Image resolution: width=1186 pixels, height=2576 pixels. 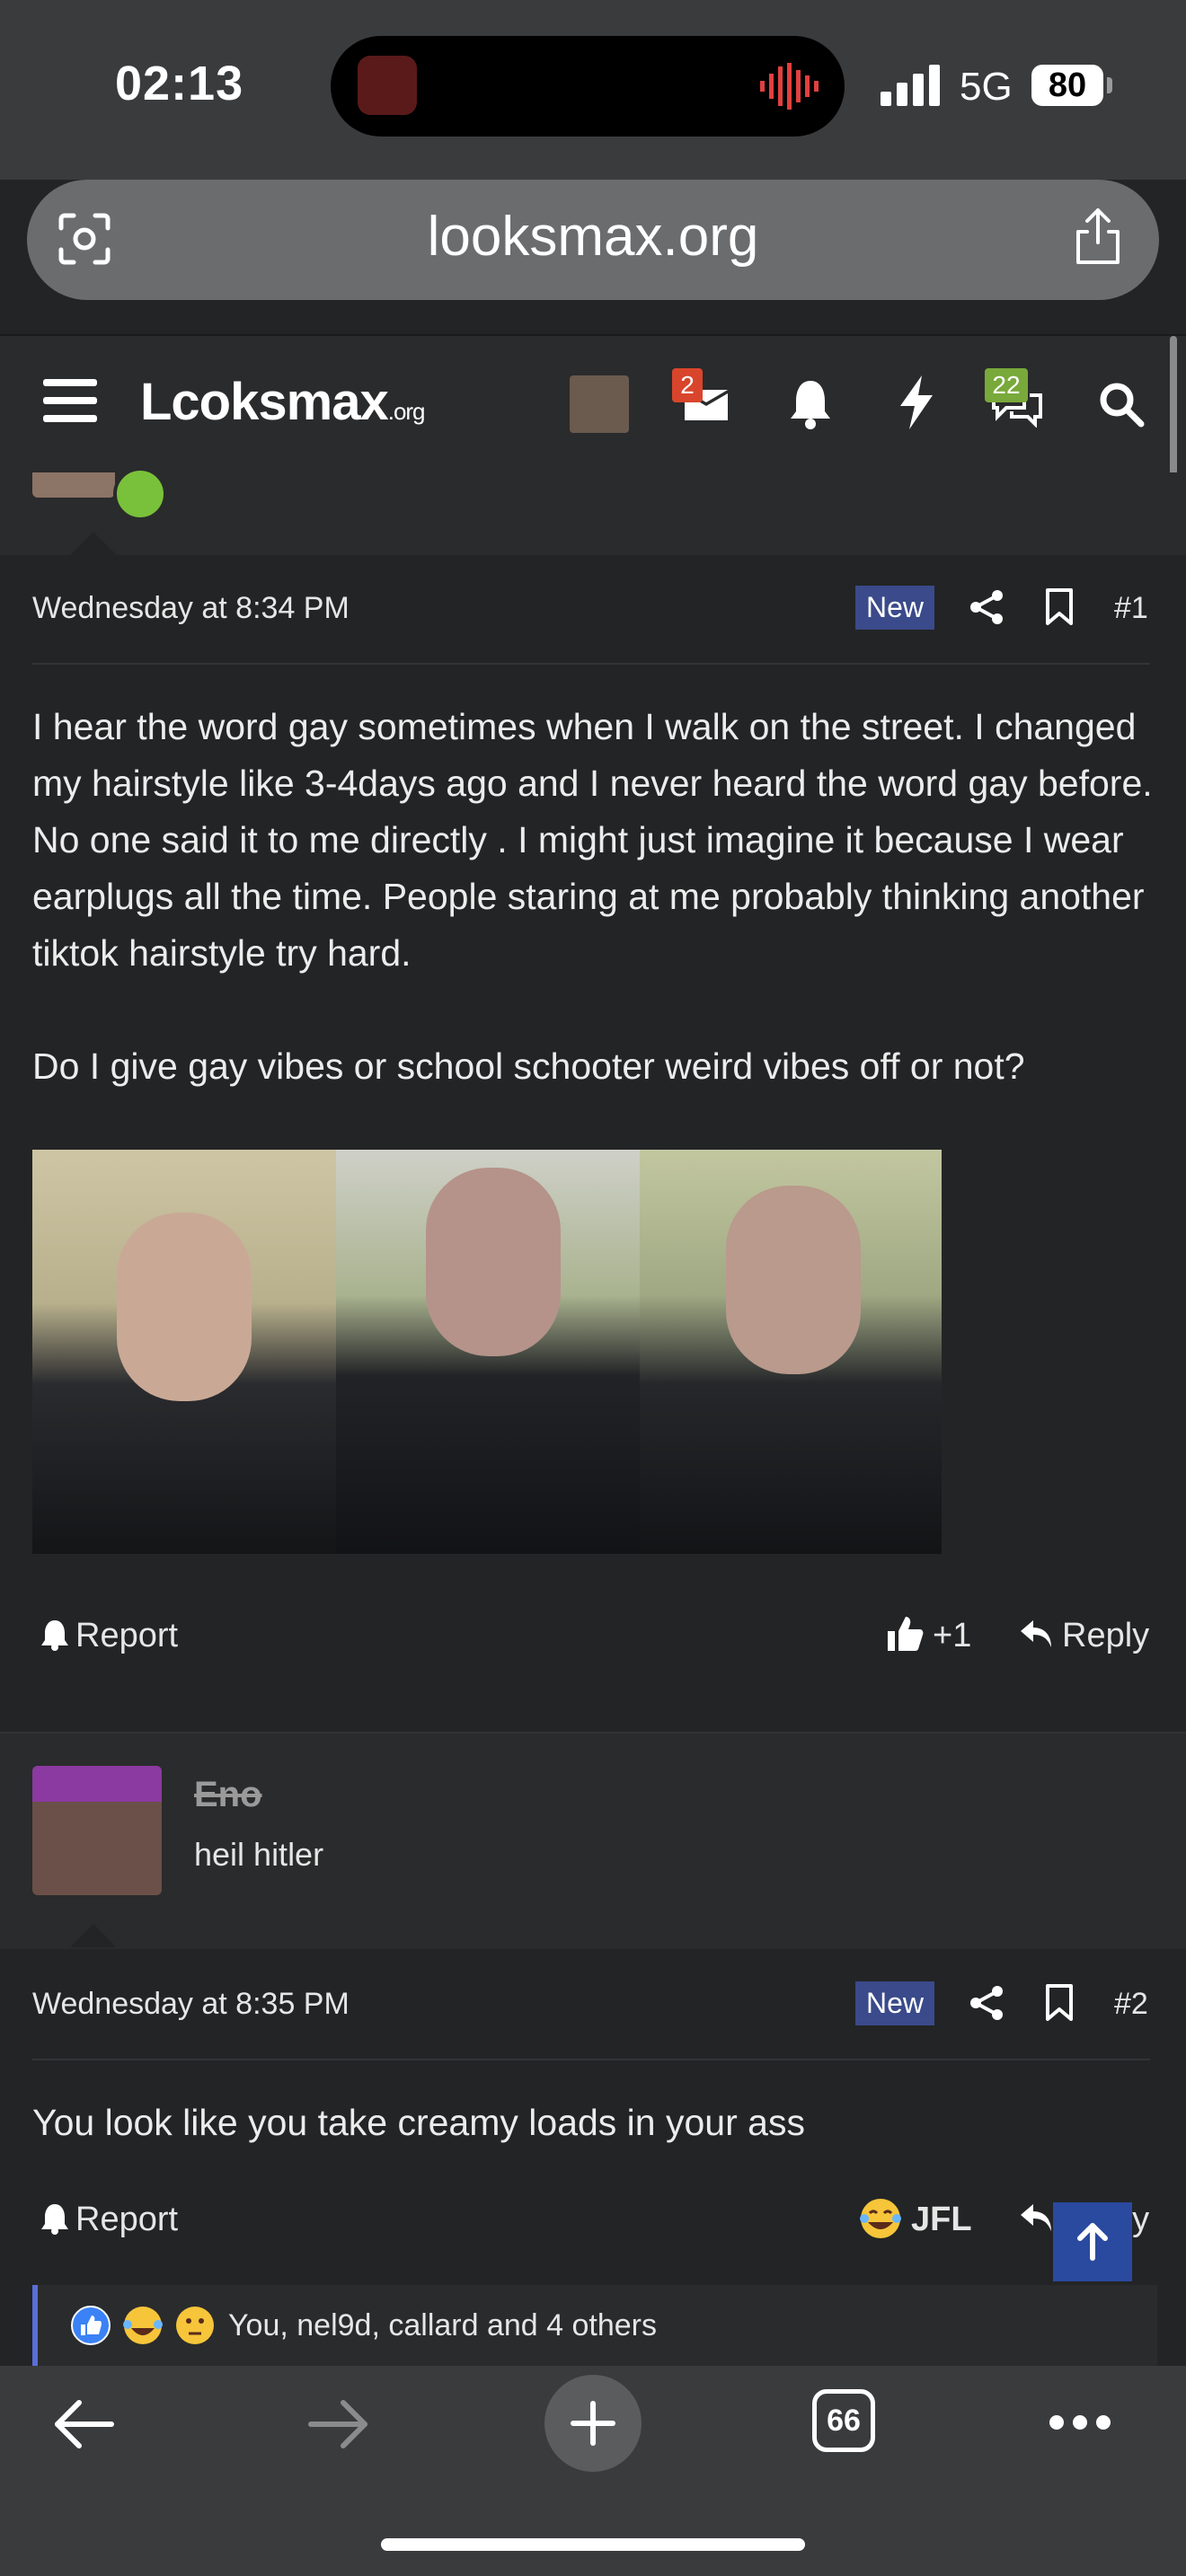 I want to click on reply-link: Reply, so click(x=1105, y=1636).